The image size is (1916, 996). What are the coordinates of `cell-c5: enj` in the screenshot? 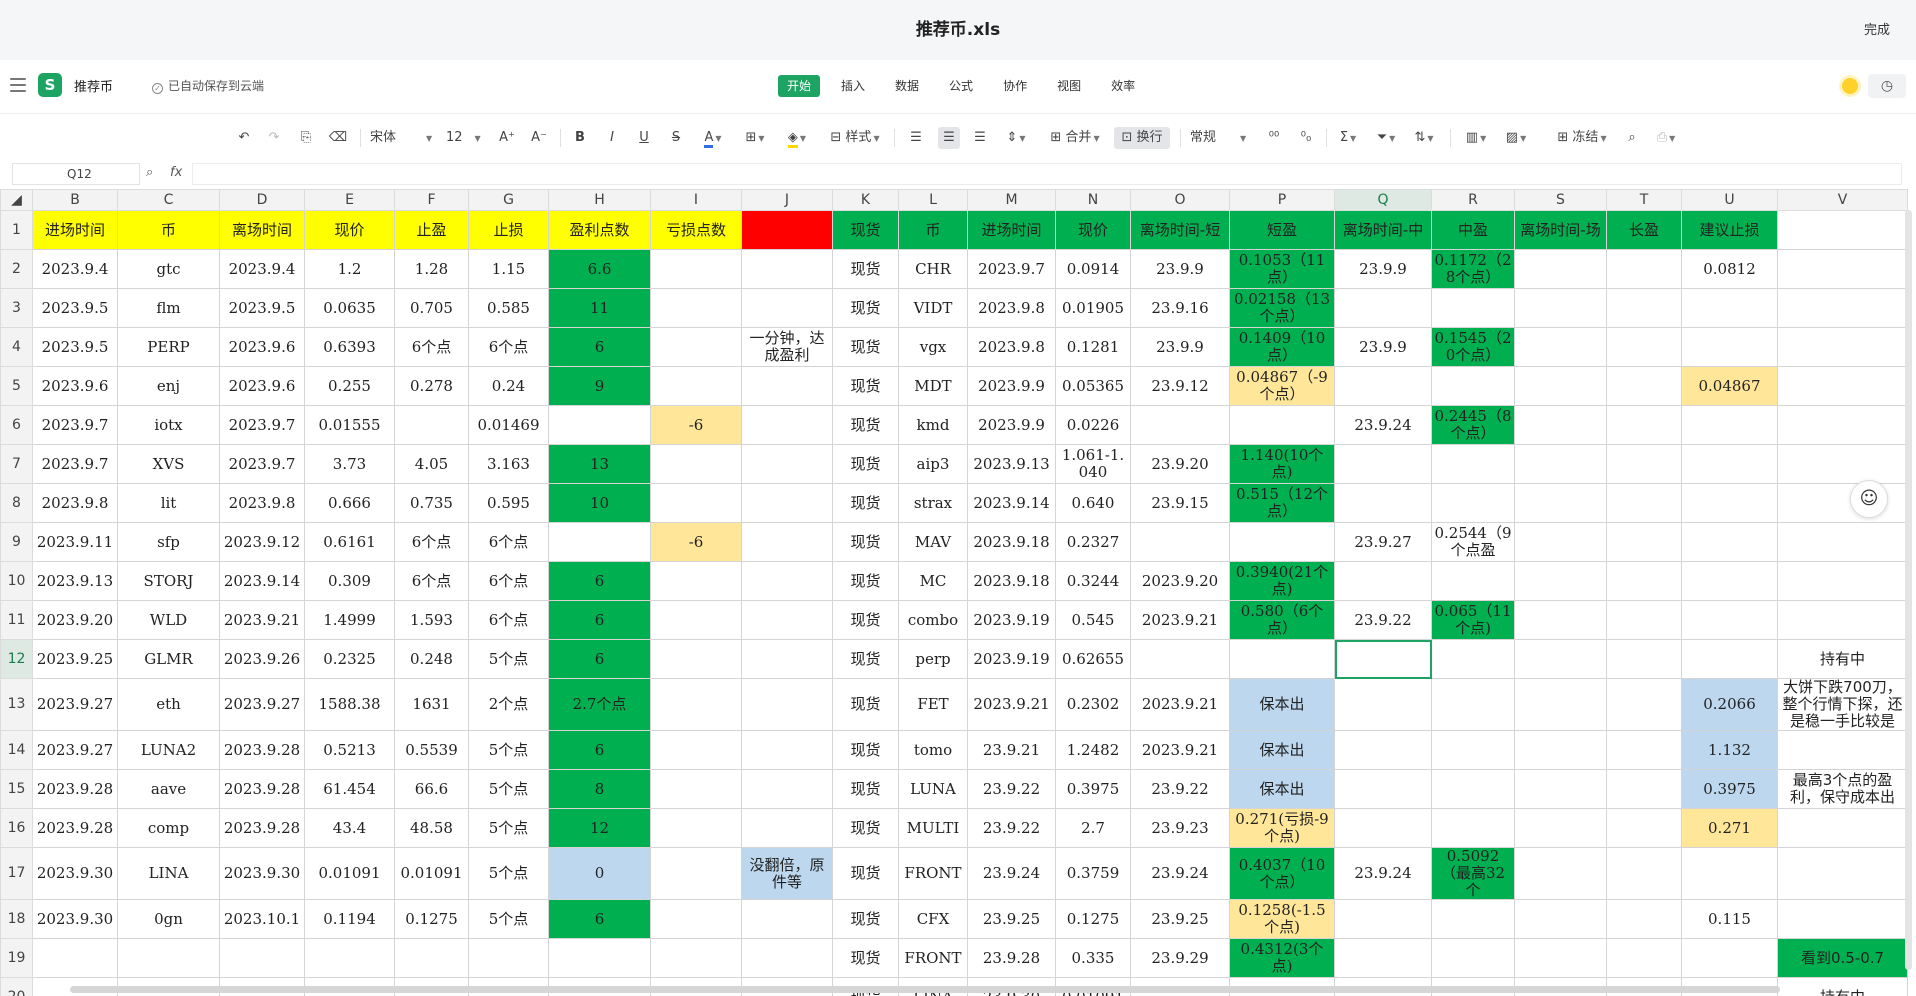 It's located at (168, 386).